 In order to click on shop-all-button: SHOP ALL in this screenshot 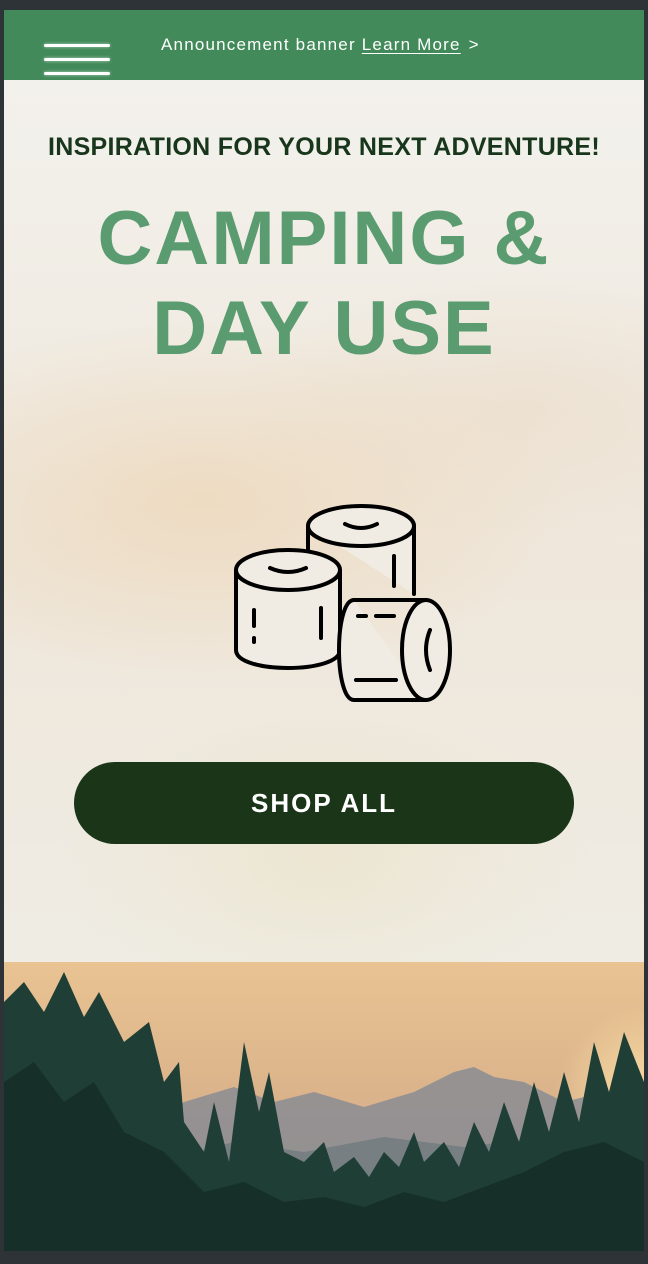, I will do `click(324, 803)`.